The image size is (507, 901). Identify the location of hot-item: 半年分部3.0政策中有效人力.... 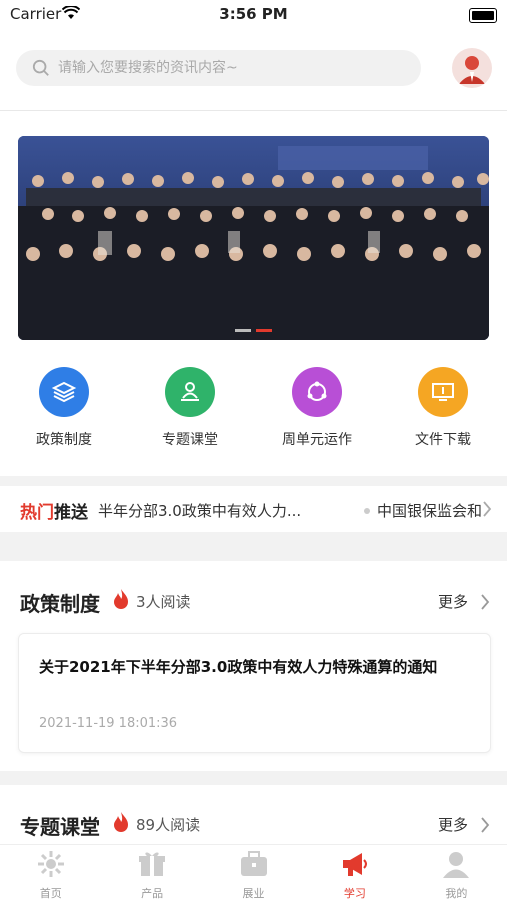
(199, 510).